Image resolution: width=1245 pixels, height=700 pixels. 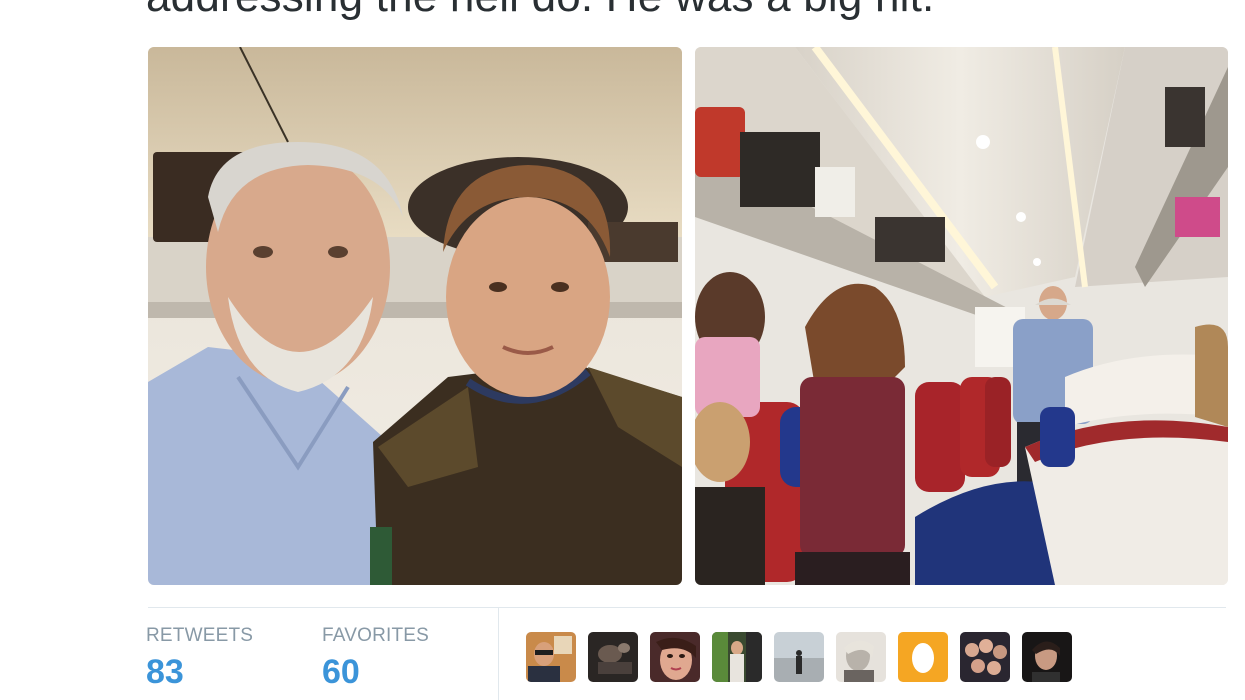 I want to click on avatar-street-scene, so click(x=737, y=657).